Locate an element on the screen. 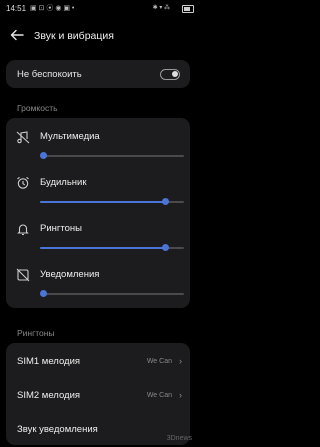 This screenshot has height=447, width=320. back-arrow-icon is located at coordinates (17, 35).